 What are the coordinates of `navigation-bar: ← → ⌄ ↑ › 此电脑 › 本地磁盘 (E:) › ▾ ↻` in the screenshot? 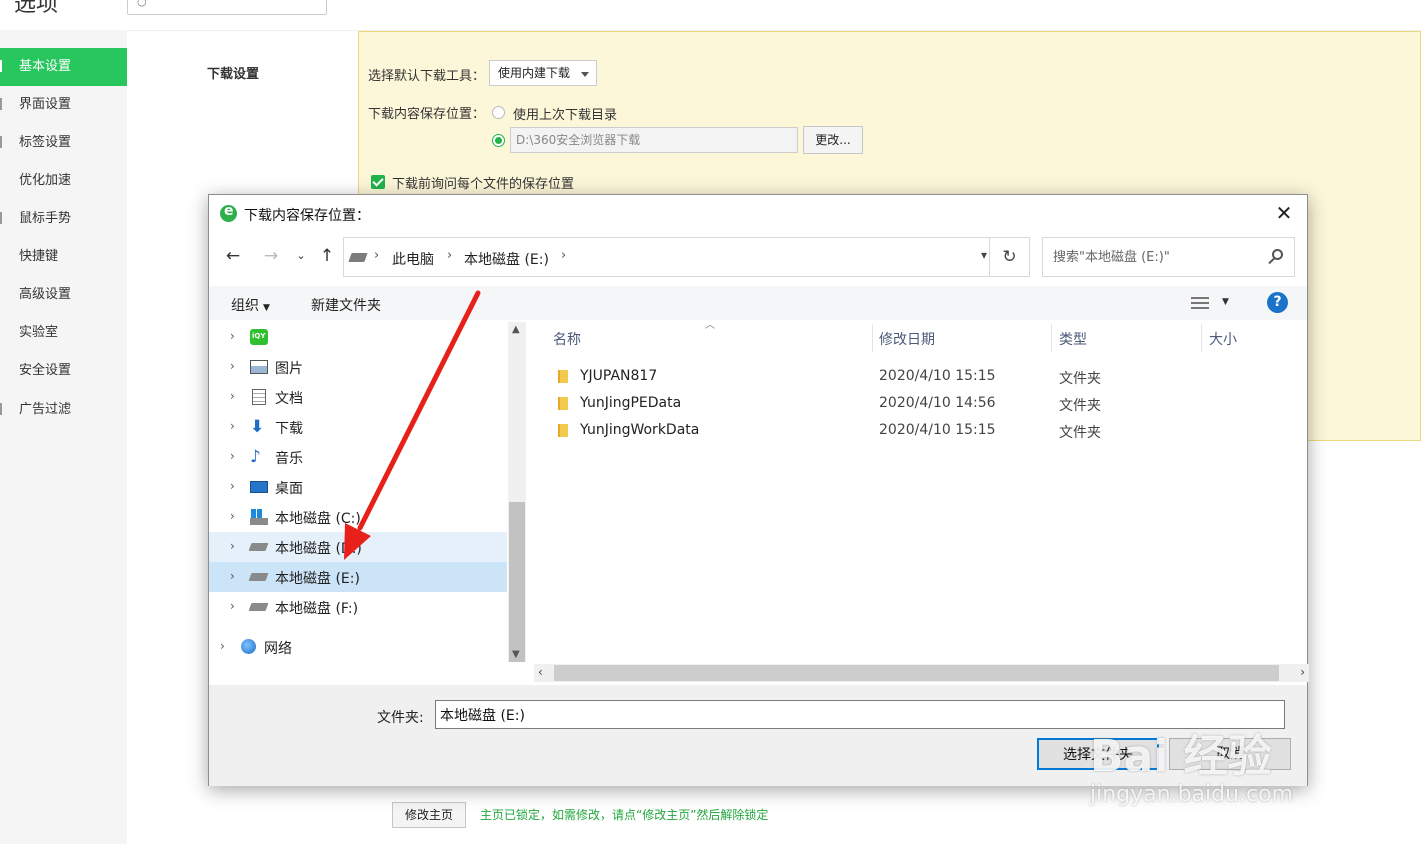 It's located at (758, 257).